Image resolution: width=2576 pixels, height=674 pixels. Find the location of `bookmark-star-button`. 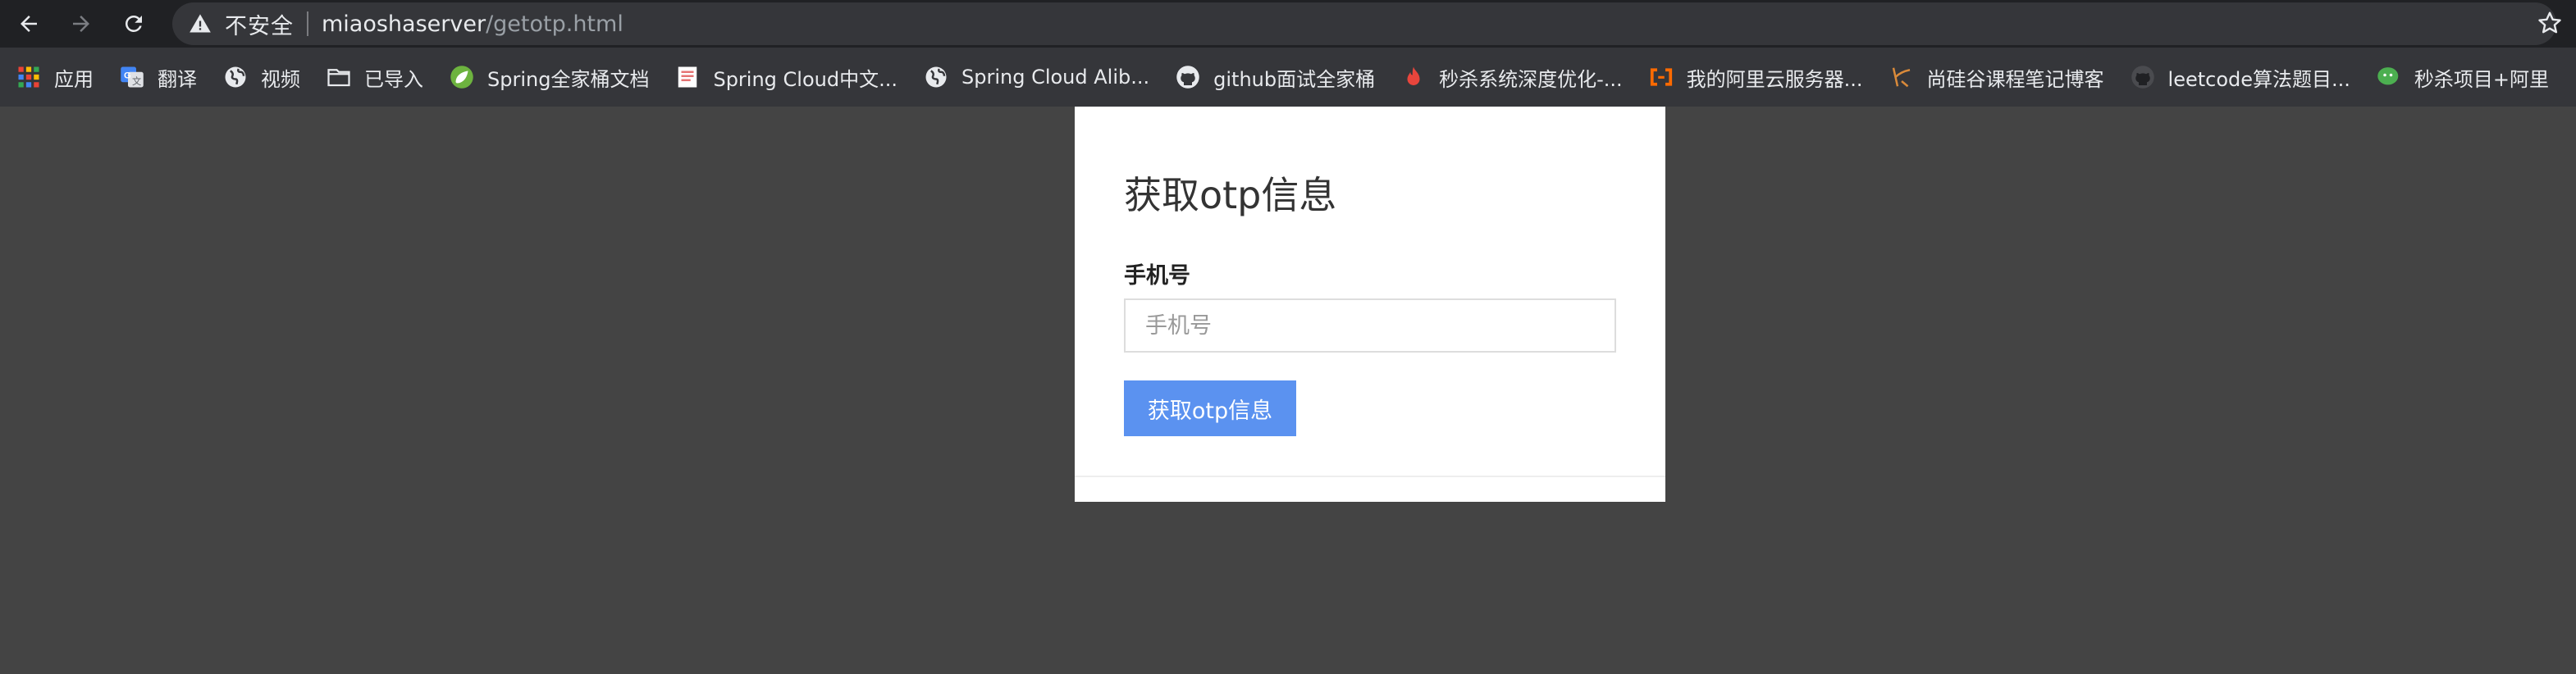

bookmark-star-button is located at coordinates (2550, 23).